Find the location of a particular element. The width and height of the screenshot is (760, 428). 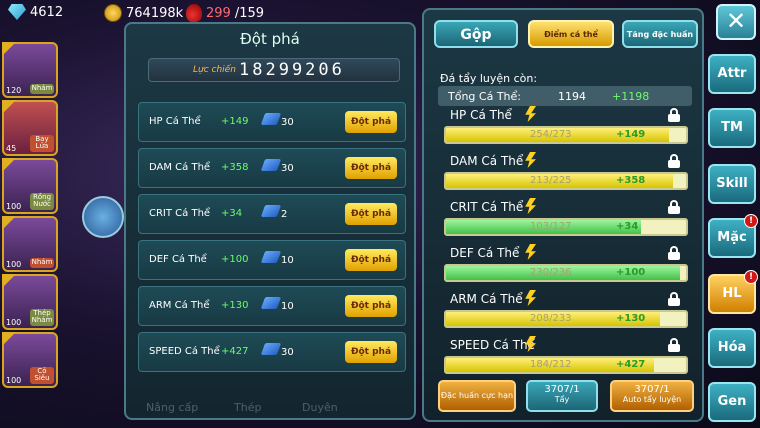

ghost-tab-steel: Thép is located at coordinates (248, 407).